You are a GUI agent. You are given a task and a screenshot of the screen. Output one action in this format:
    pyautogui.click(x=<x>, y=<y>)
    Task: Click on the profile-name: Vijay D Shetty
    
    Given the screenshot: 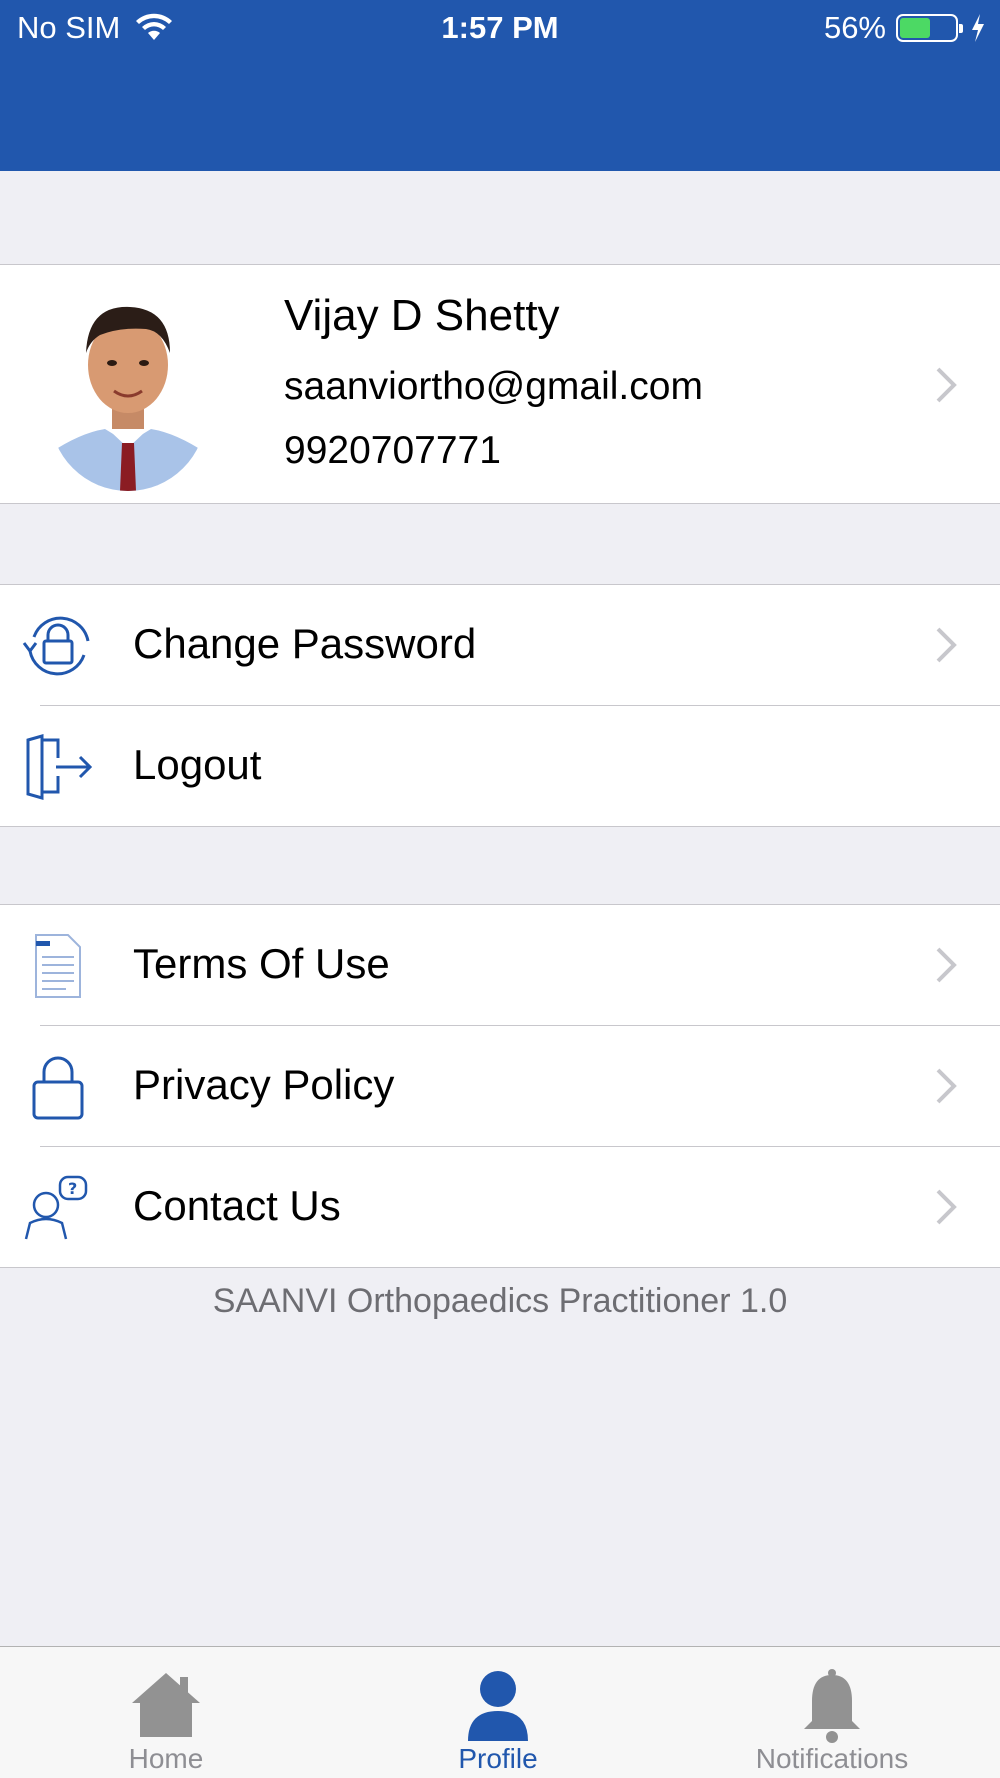 What is the action you would take?
    pyautogui.click(x=422, y=315)
    